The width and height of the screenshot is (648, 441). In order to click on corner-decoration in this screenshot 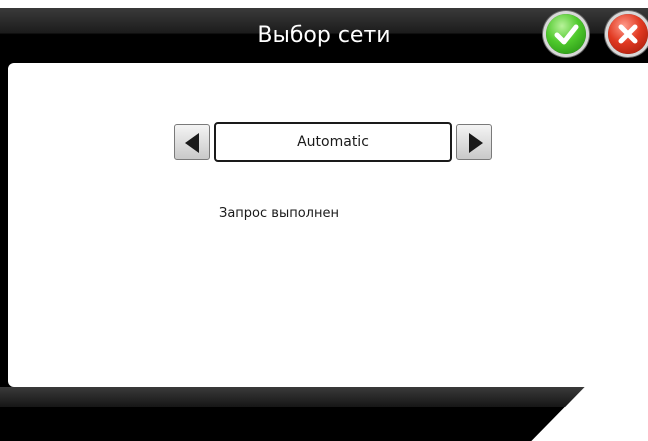, I will do `click(590, 381)`.